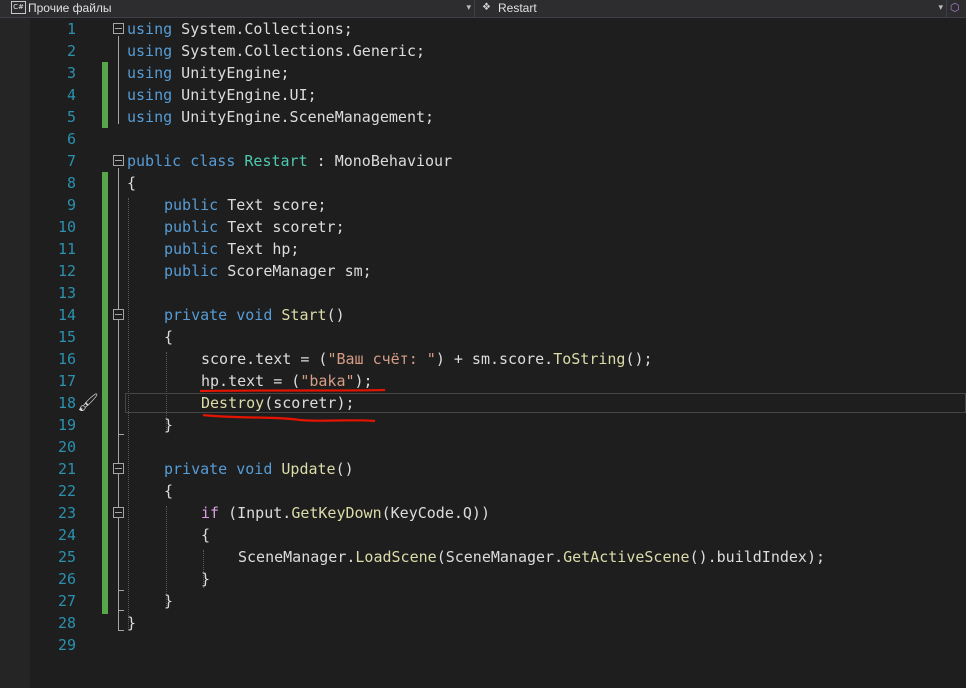 The height and width of the screenshot is (688, 966). I want to click on project-label: Прочие файлы, so click(70, 8).